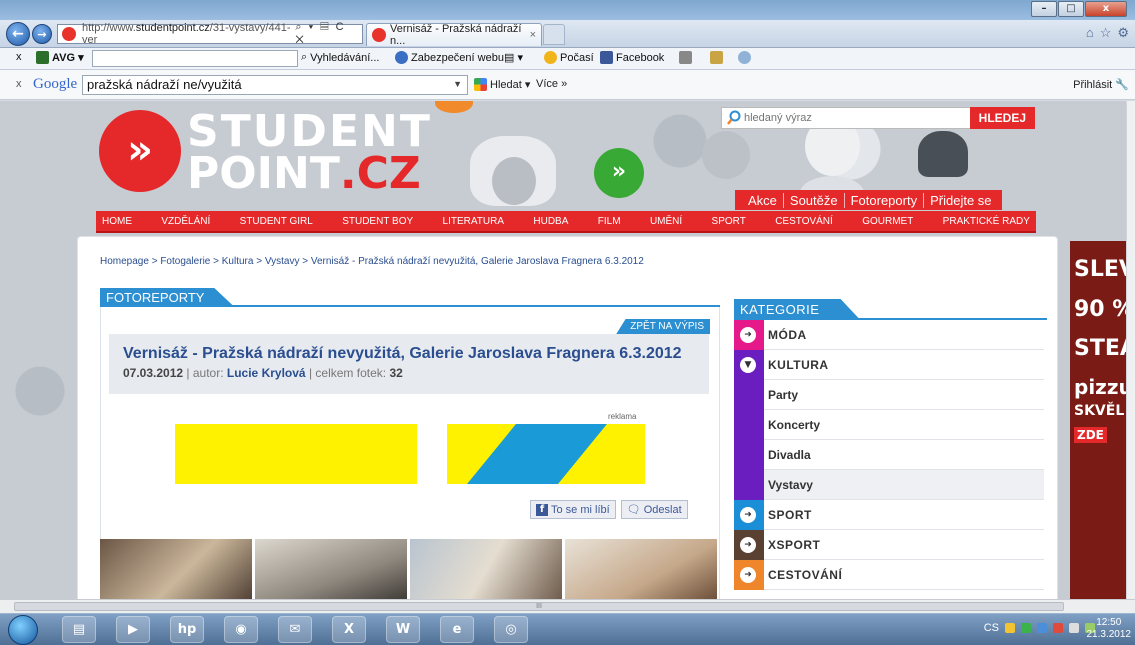 The height and width of the screenshot is (645, 1135). Describe the element at coordinates (991, 628) in the screenshot. I see `language-indicator: CS` at that location.